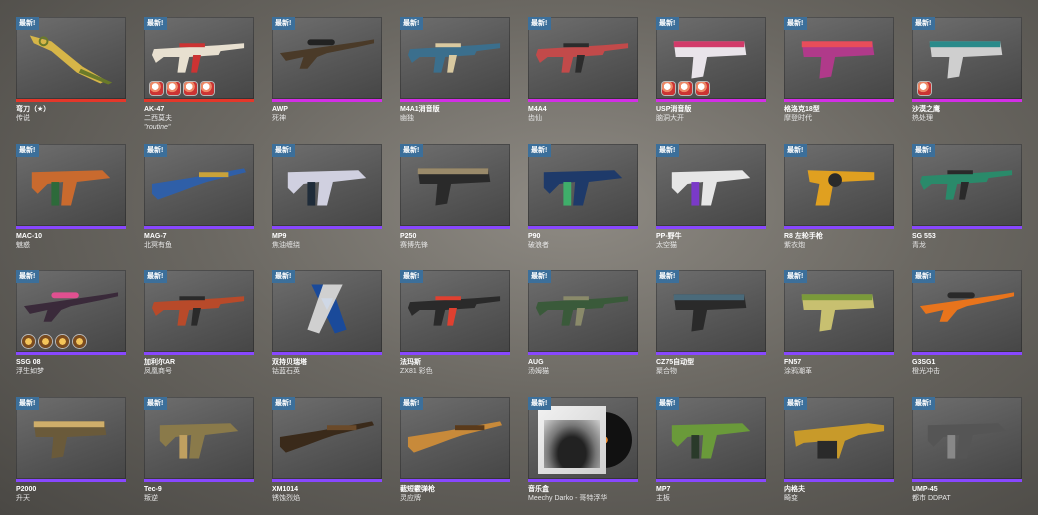  I want to click on inventory-item: 最新! 双持贝瑞塔 钴蓝石英, so click(327, 323).